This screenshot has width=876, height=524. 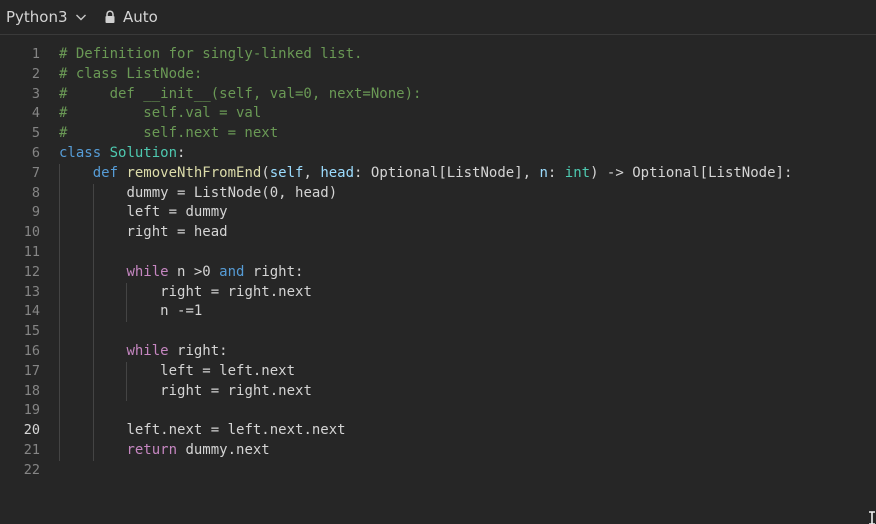 I want to click on line-number: 6, so click(x=35, y=152).